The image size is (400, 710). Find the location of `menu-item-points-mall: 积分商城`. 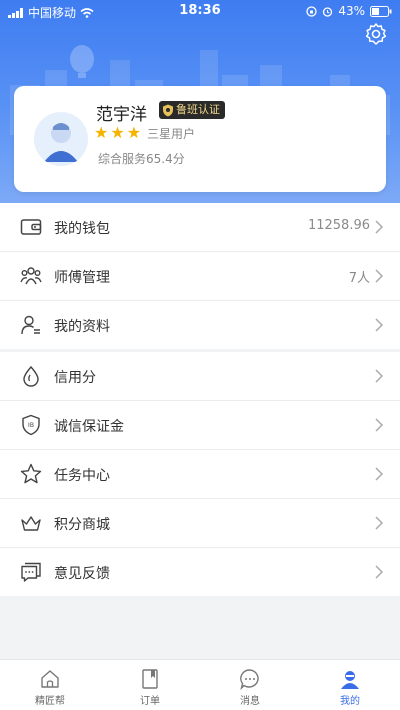

menu-item-points-mall: 积分商城 is located at coordinates (200, 523).